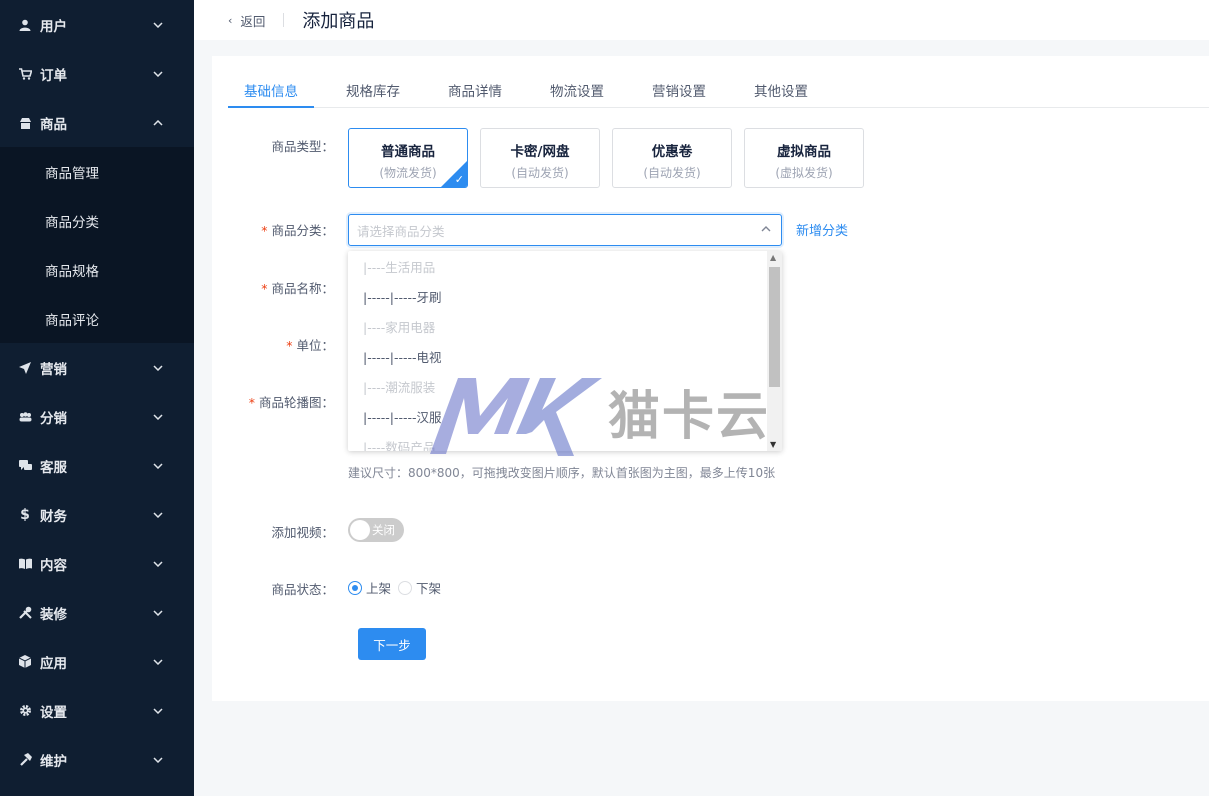 This screenshot has width=1209, height=796. What do you see at coordinates (97, 220) in the screenshot?
I see `submenu-item-product-category: 商品分类` at bounding box center [97, 220].